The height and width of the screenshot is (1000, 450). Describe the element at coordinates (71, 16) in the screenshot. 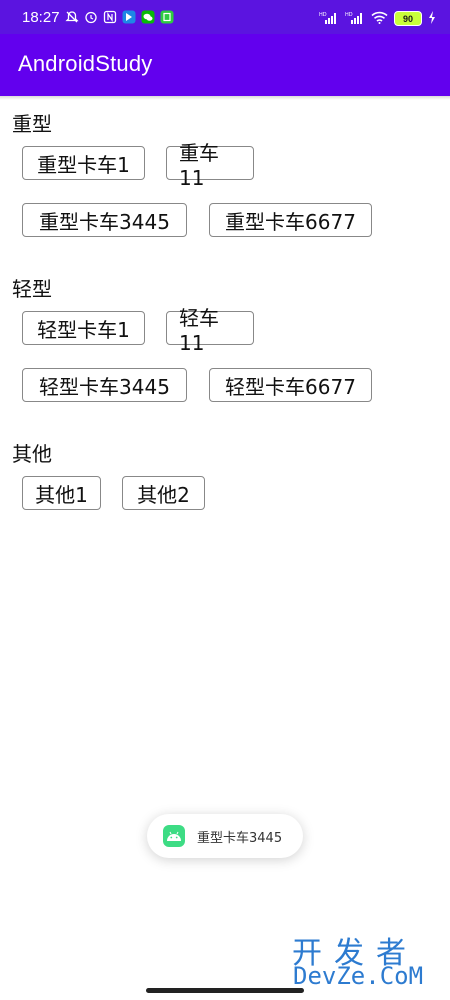

I see `mute-icon` at that location.